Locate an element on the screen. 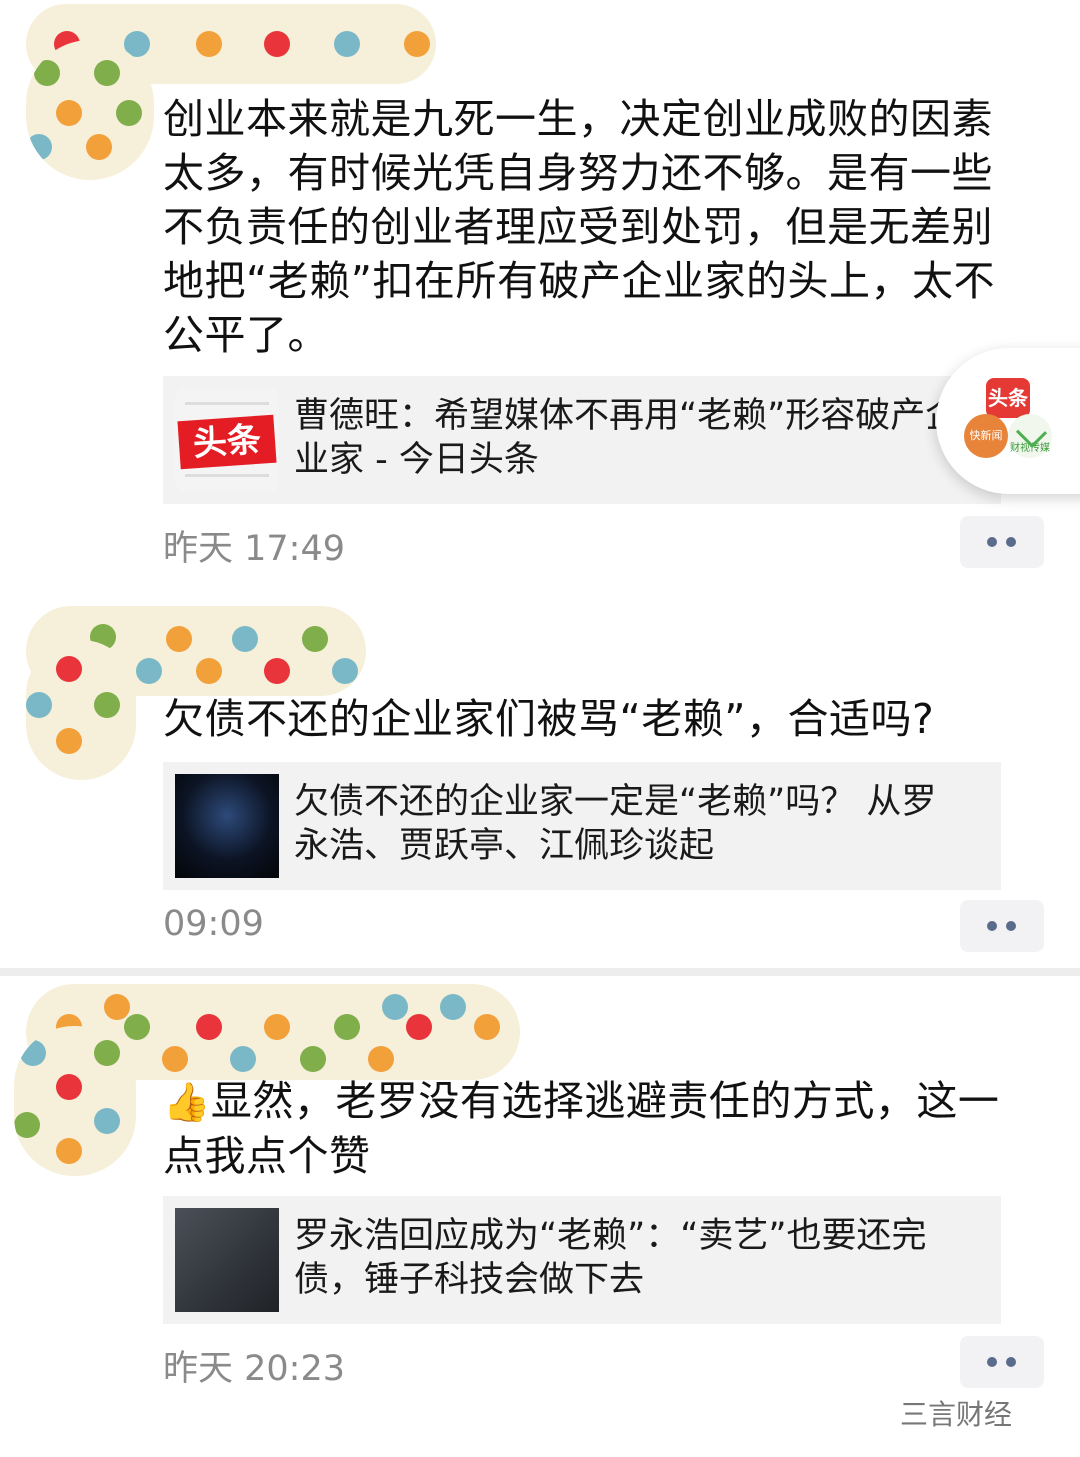  toutiao-logo-text: 头条 is located at coordinates (227, 442).